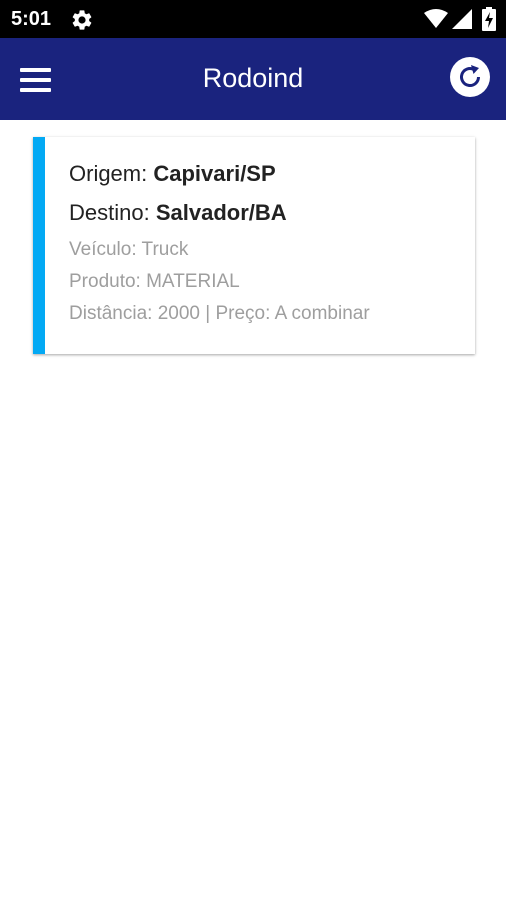  Describe the element at coordinates (470, 77) in the screenshot. I see `refresh-icon` at that location.